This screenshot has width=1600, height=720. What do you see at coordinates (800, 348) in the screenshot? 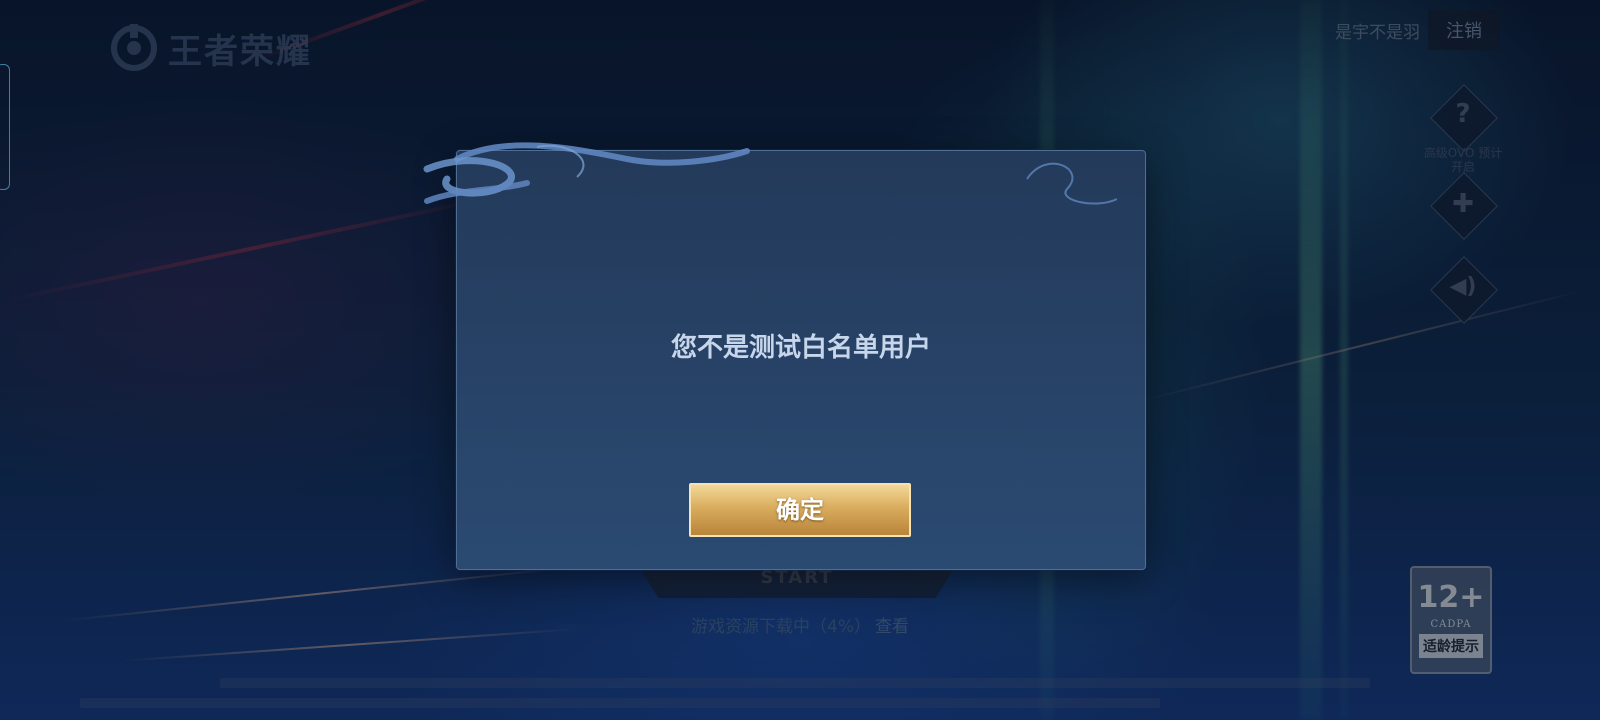
I see `dialog-message: 您不是测试白名单用户` at bounding box center [800, 348].